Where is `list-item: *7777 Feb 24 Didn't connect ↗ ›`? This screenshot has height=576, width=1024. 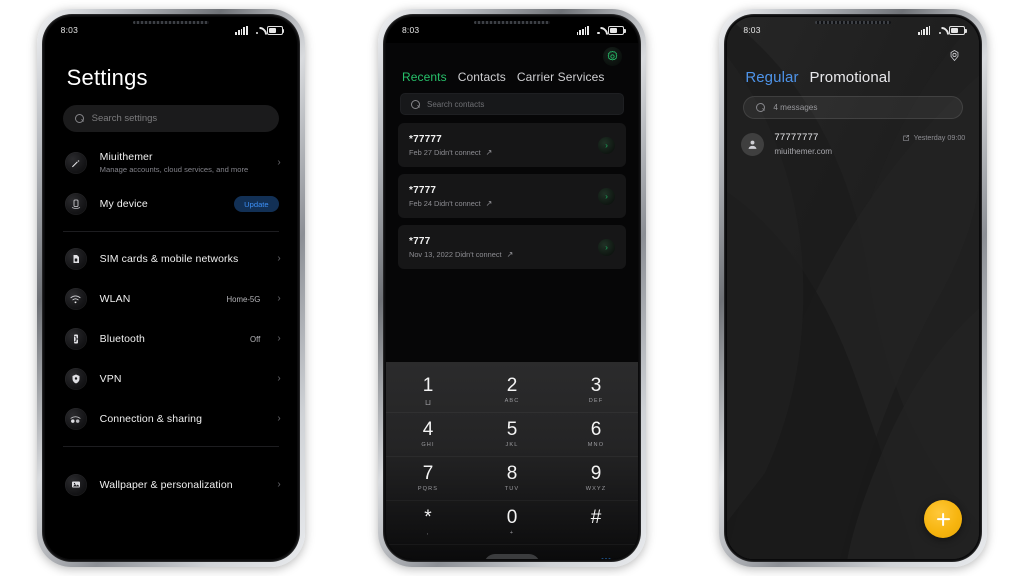 list-item: *7777 Feb 24 Didn't connect ↗ › is located at coordinates (511, 196).